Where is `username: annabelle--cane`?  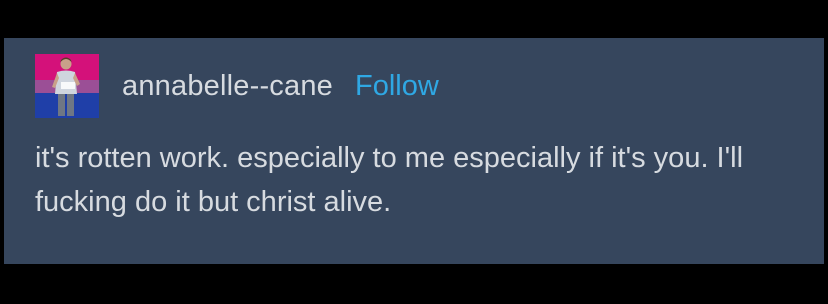
username: annabelle--cane is located at coordinates (227, 86).